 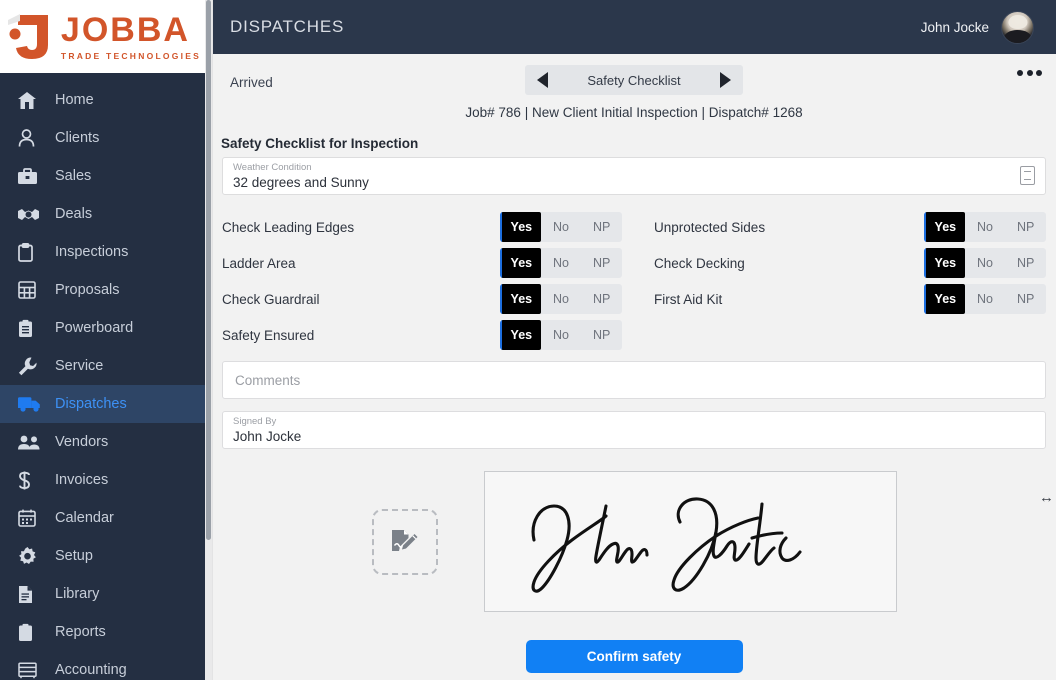 I want to click on sidebar-item-reports: Reports, so click(x=106, y=632).